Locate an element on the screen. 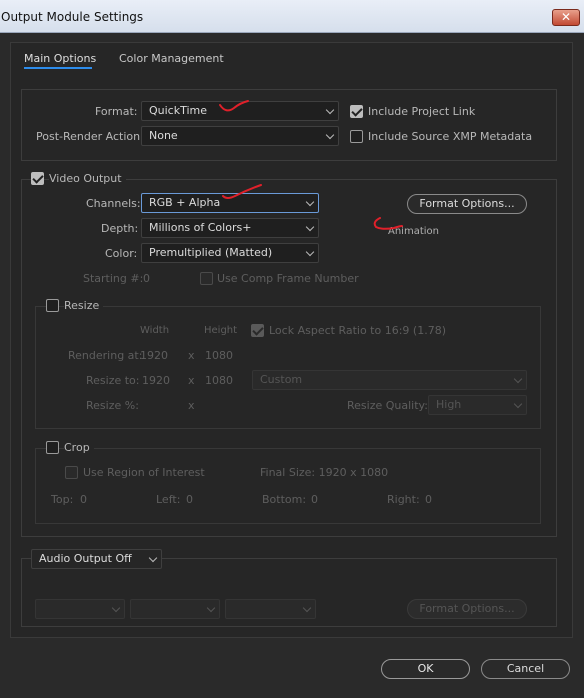 Image resolution: width=584 pixels, height=698 pixels. annotation-checkmark-channels is located at coordinates (242, 191).